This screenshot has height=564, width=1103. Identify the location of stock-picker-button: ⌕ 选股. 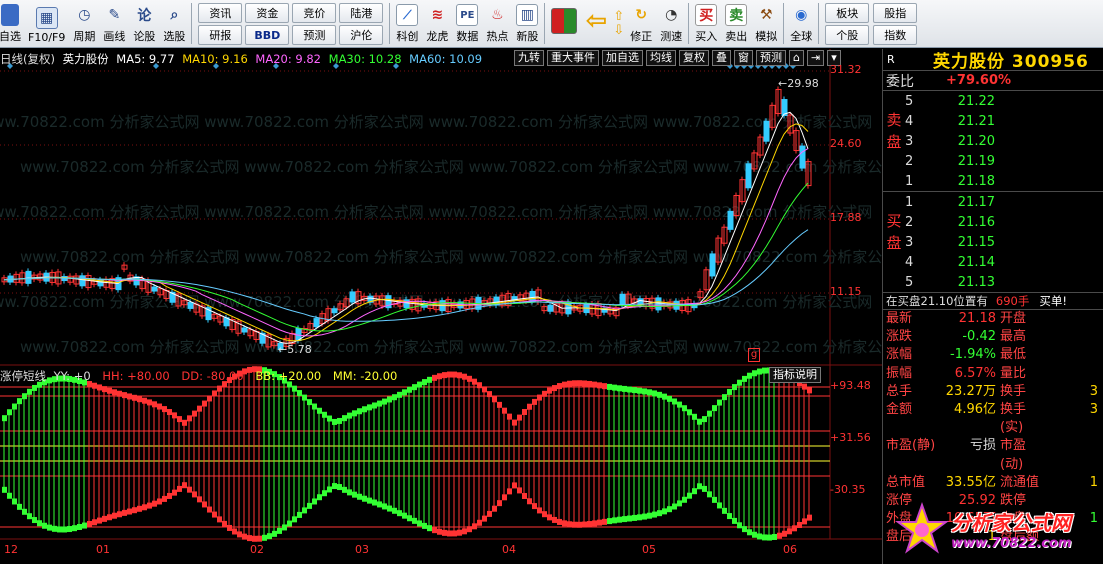
(174, 23).